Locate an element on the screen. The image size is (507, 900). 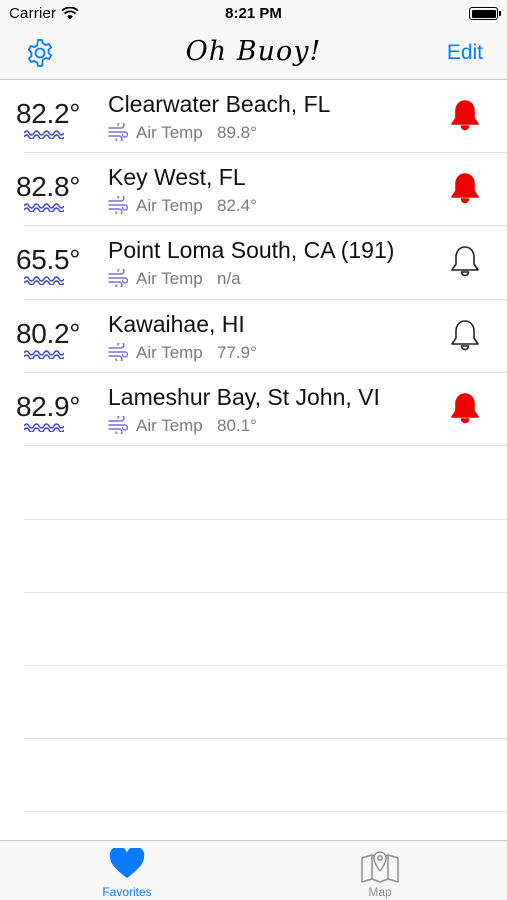
tab-map-label: Map is located at coordinates (380, 892).